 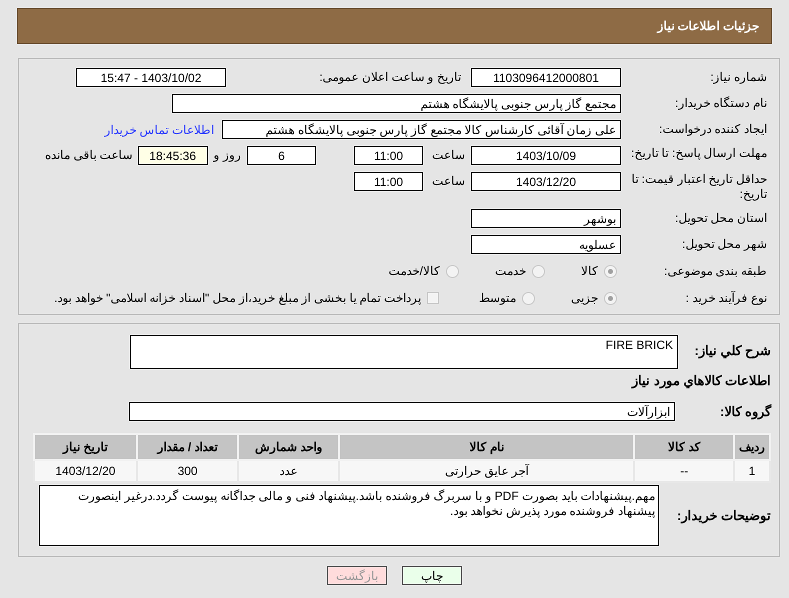 What do you see at coordinates (402, 411) in the screenshot?
I see `input-field: ابزارآلات` at bounding box center [402, 411].